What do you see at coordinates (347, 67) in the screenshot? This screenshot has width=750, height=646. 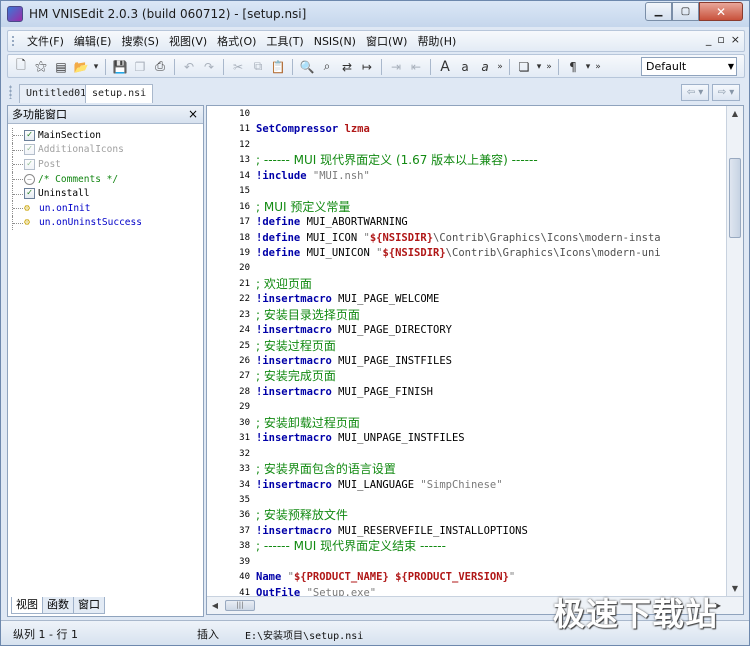 I see `replace-icon: ⇄` at bounding box center [347, 67].